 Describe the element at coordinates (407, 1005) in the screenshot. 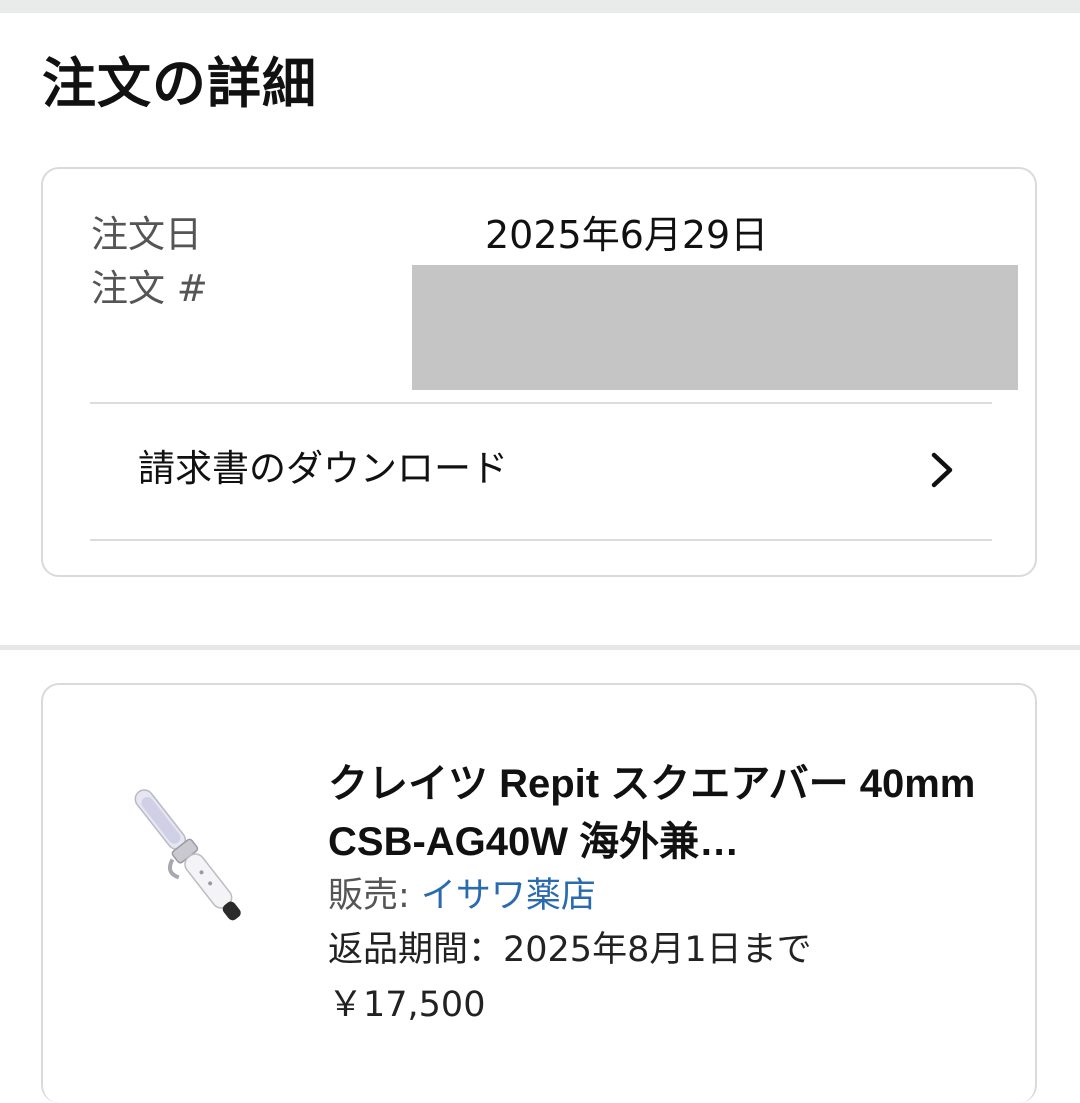

I see `item-price: ￥17,500` at that location.